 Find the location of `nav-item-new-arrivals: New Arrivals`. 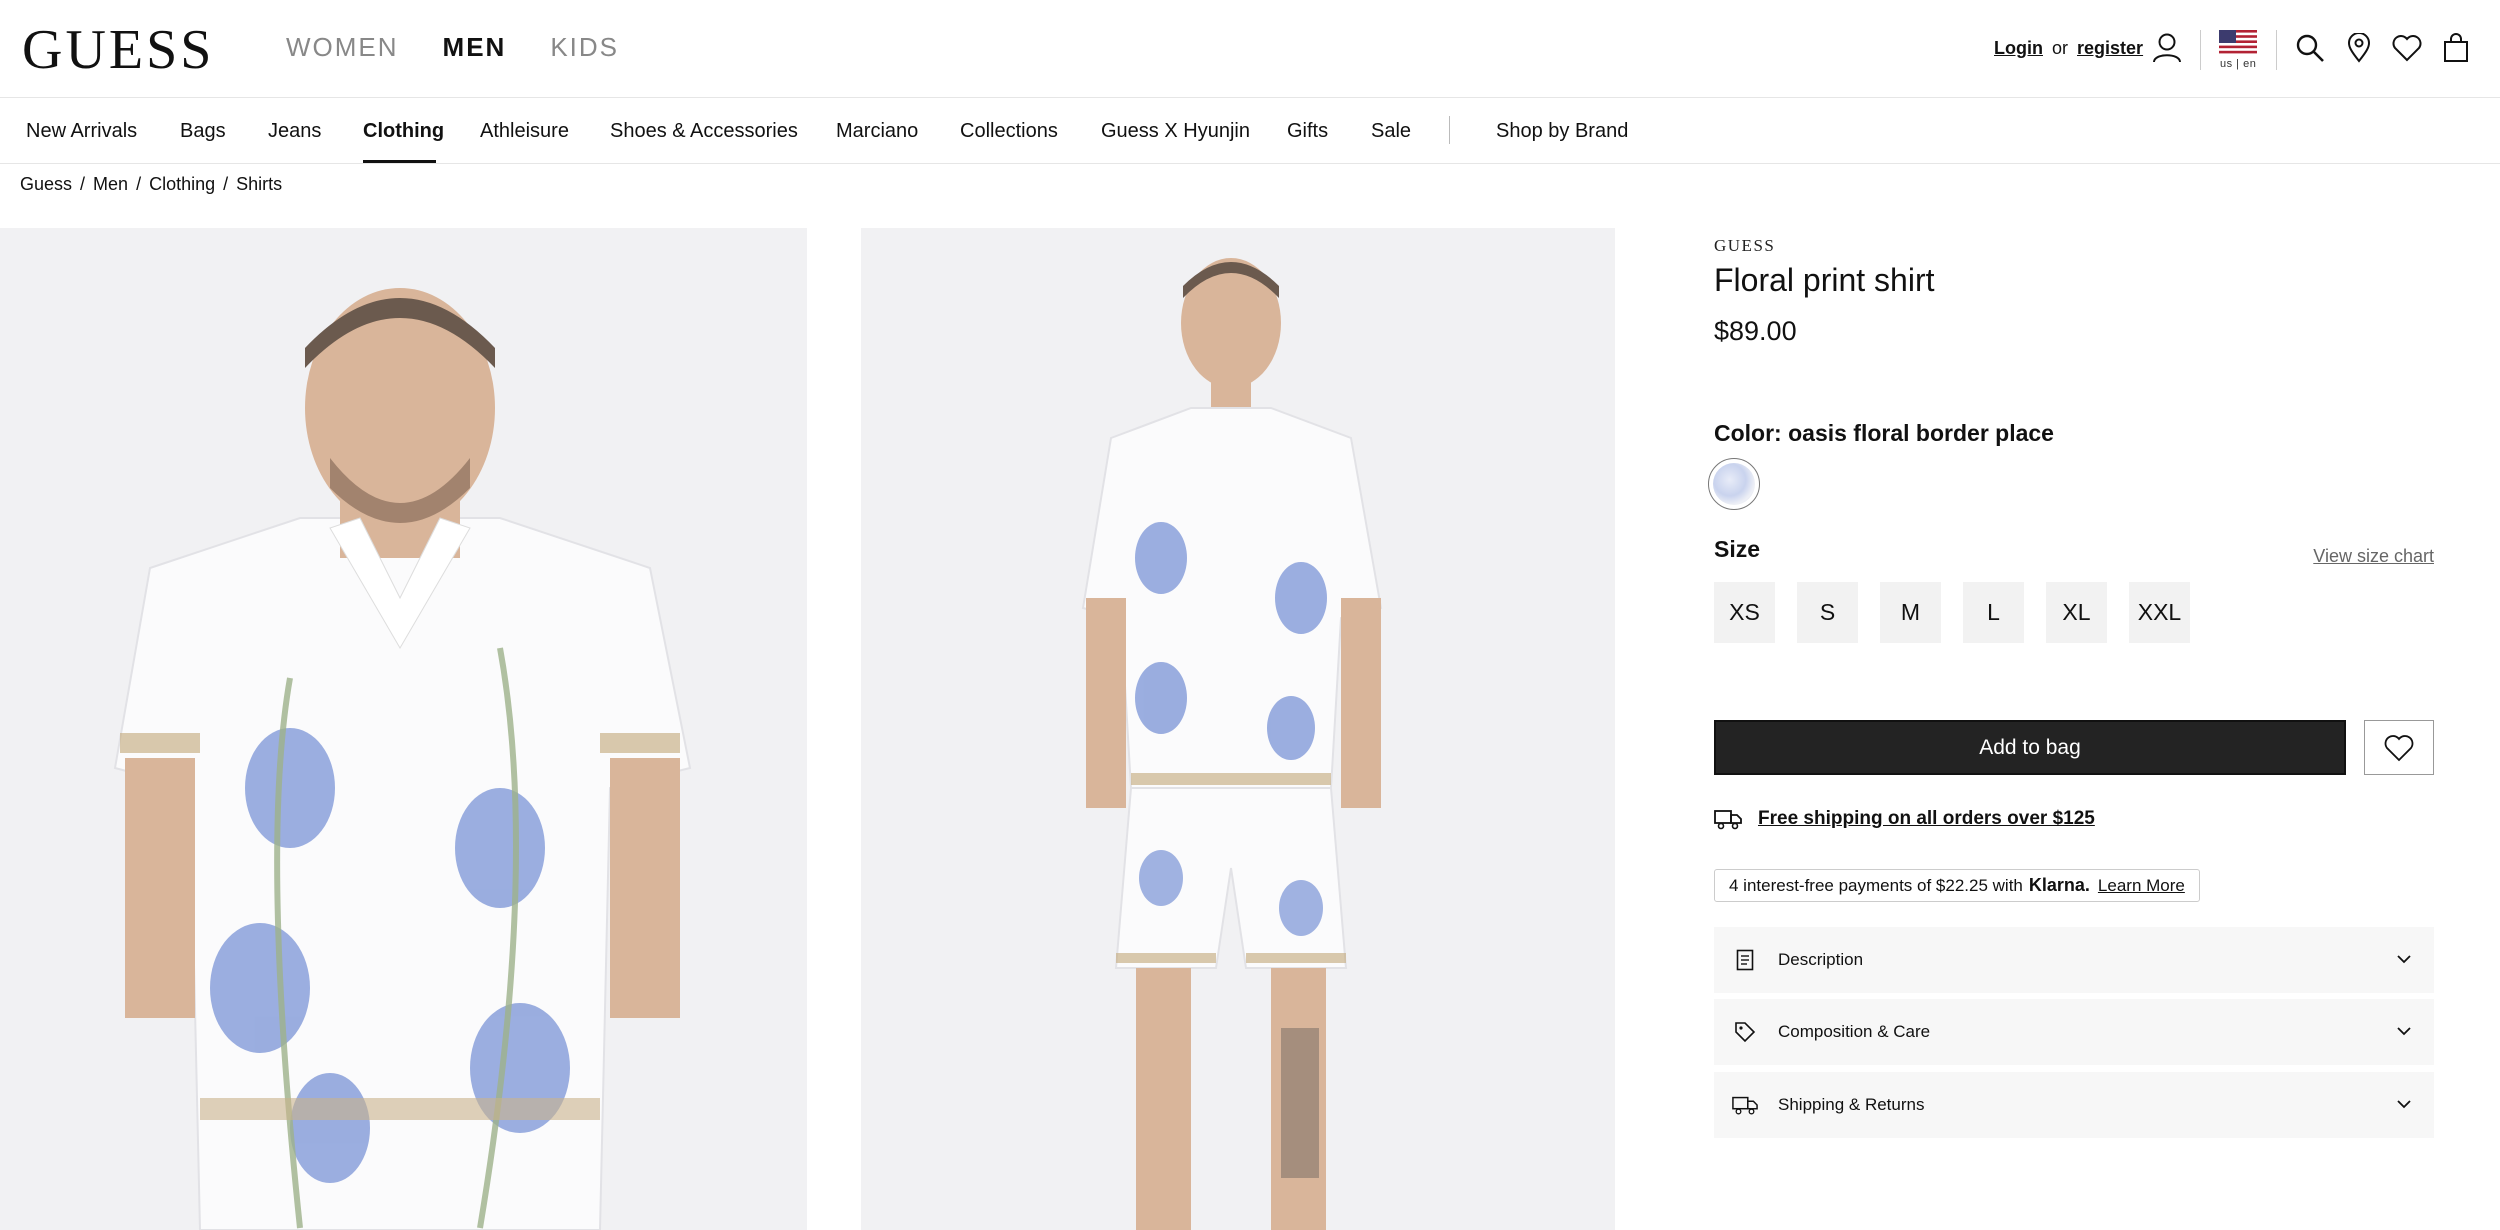

nav-item-new-arrivals: New Arrivals is located at coordinates (81, 131).